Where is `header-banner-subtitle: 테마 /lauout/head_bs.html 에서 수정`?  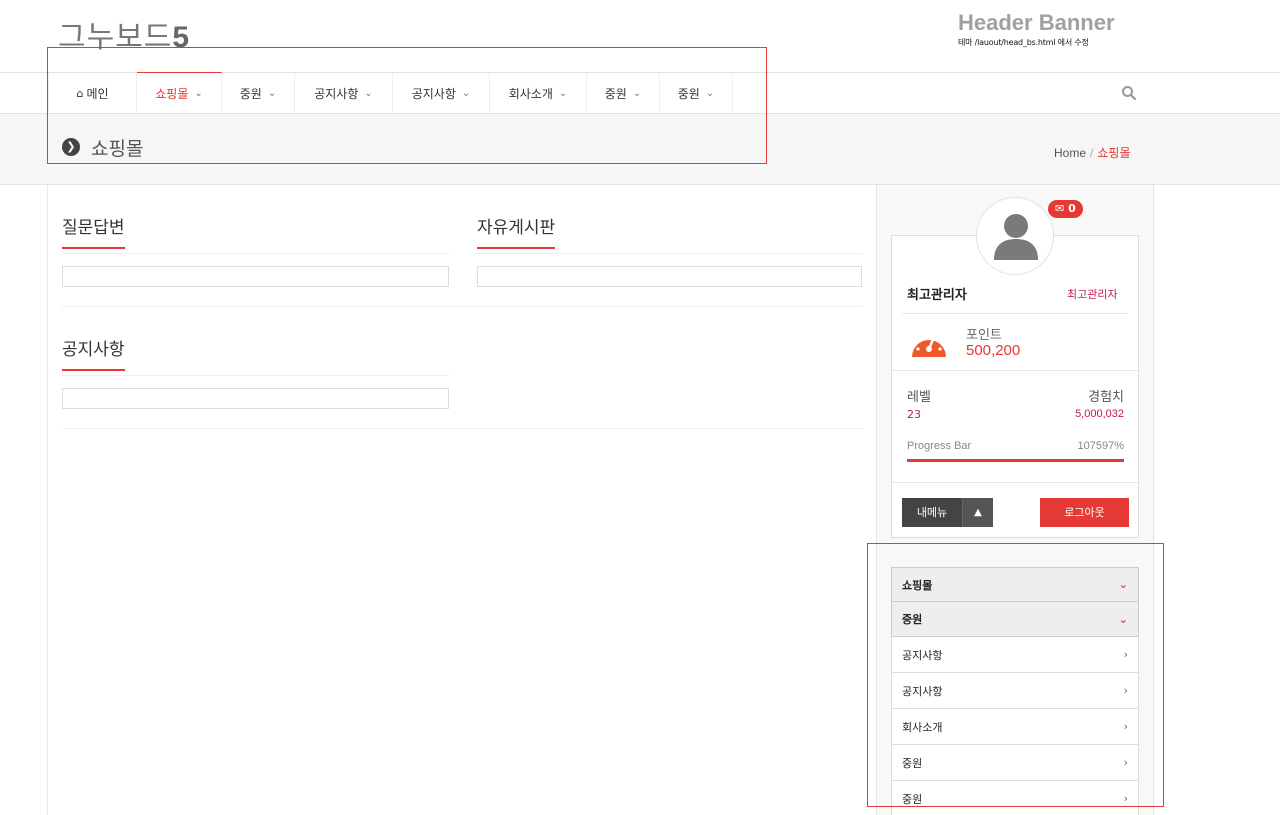 header-banner-subtitle: 테마 /lauout/head_bs.html 에서 수정 is located at coordinates (1023, 42).